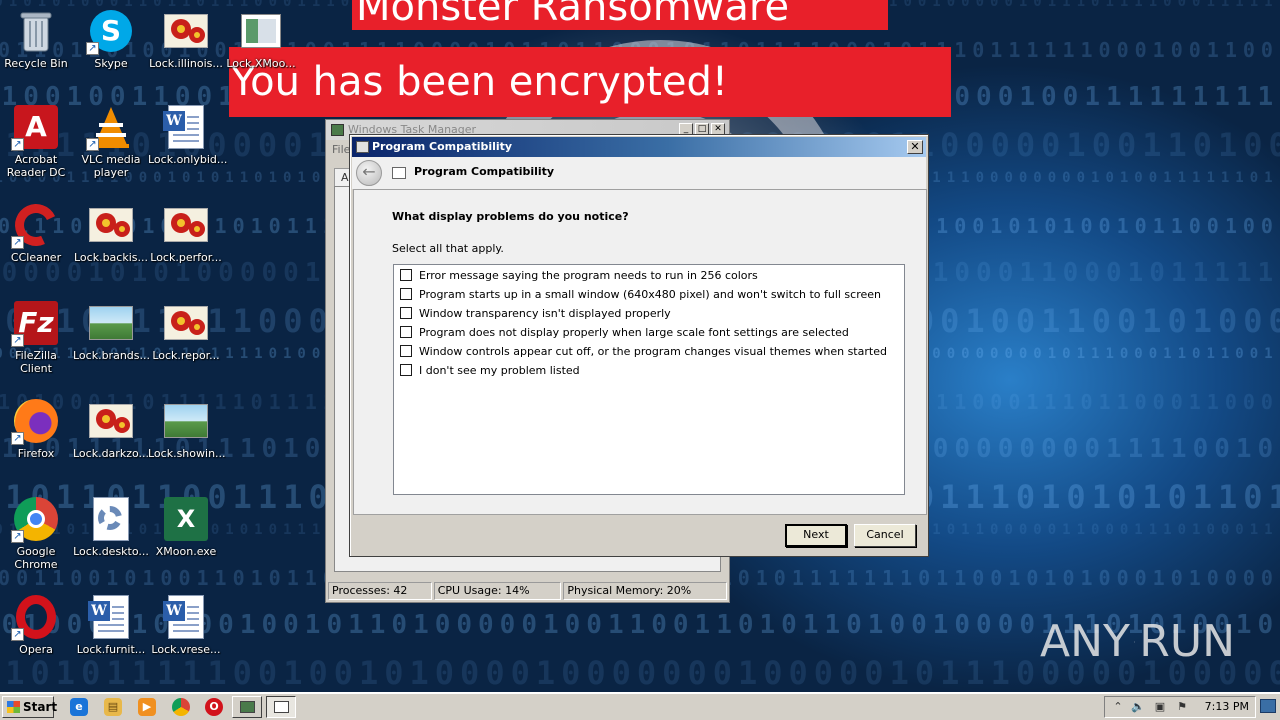 The image size is (1280, 720). I want to click on compatibility-icon, so click(362, 147).